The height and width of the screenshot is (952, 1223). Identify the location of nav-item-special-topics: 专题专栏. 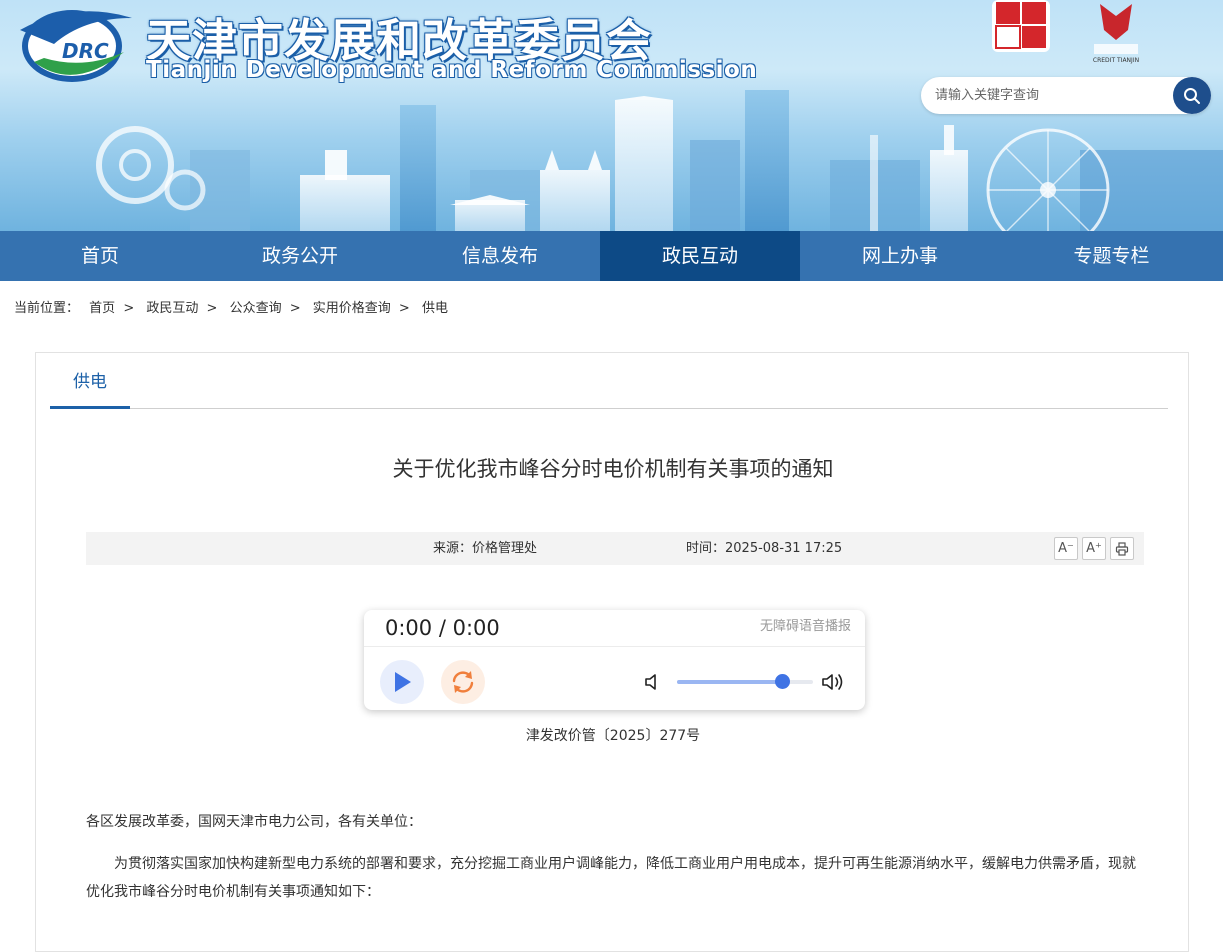
(1111, 256).